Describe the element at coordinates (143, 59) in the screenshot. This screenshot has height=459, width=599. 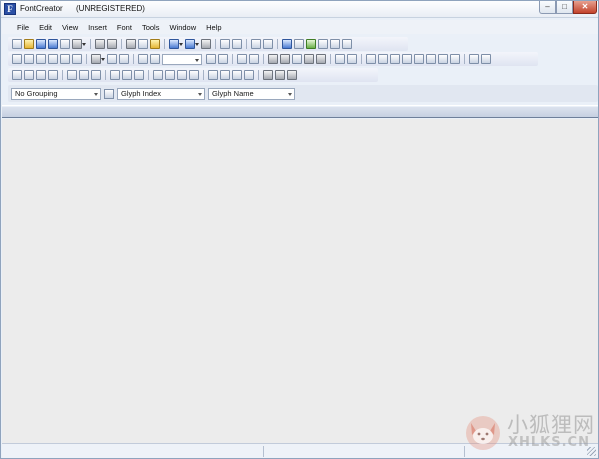
I see `zoom-in-icon` at that location.